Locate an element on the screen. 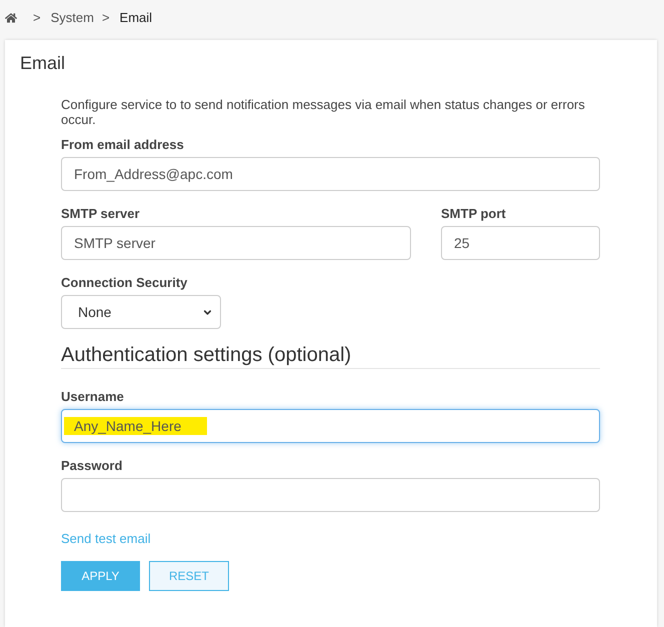 This screenshot has width=664, height=627. breadcrumb-current: Email is located at coordinates (136, 18).